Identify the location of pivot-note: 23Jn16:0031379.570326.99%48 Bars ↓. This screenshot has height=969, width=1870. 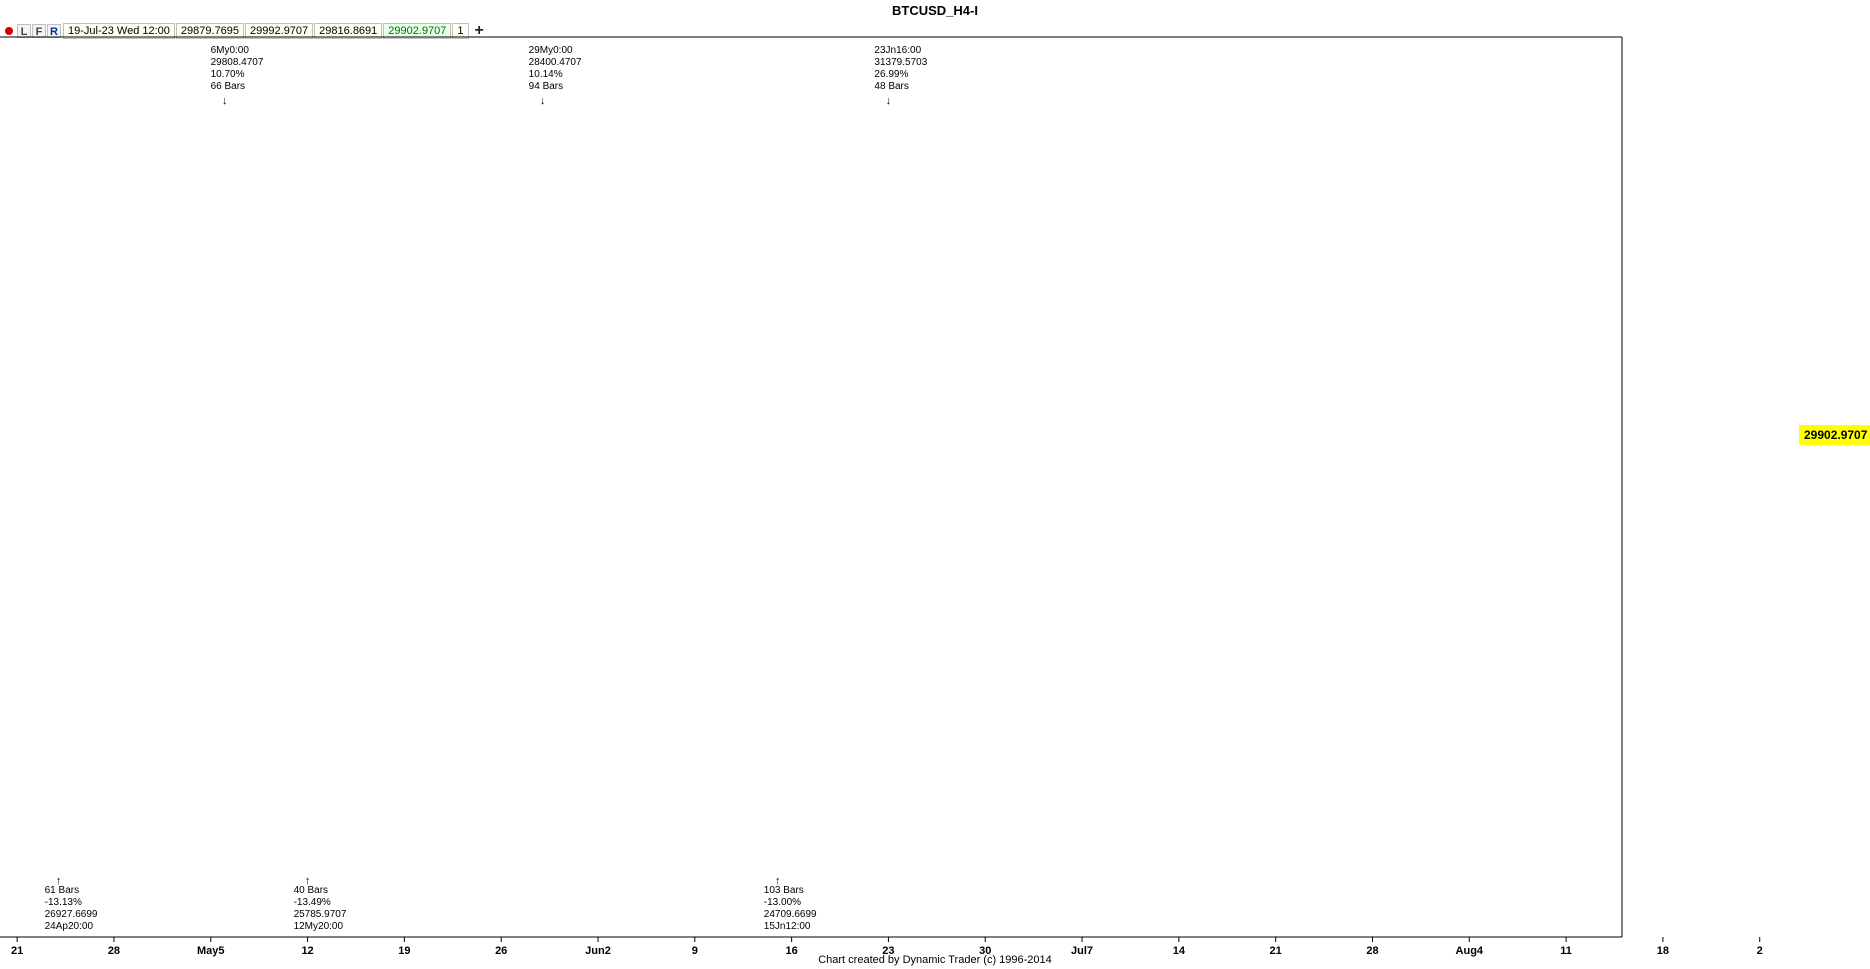
(900, 76).